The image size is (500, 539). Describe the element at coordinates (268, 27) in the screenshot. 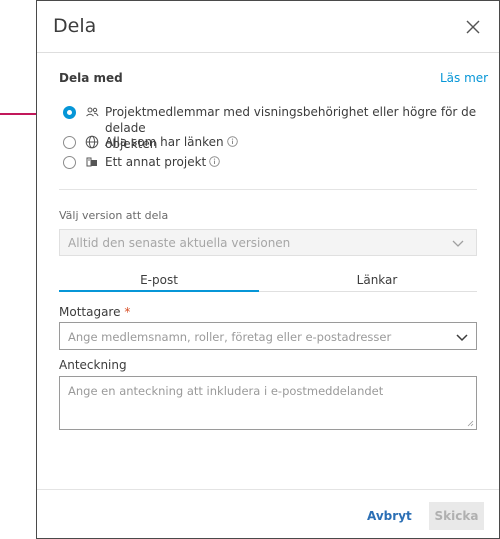

I see `dialog-header: Dela` at that location.